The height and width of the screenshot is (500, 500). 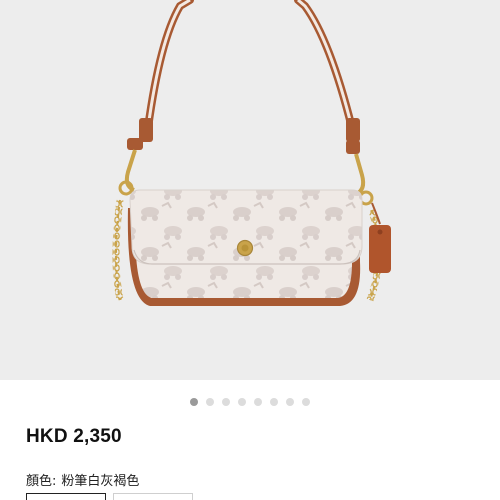 What do you see at coordinates (153, 496) in the screenshot?
I see `color-swatch-option` at bounding box center [153, 496].